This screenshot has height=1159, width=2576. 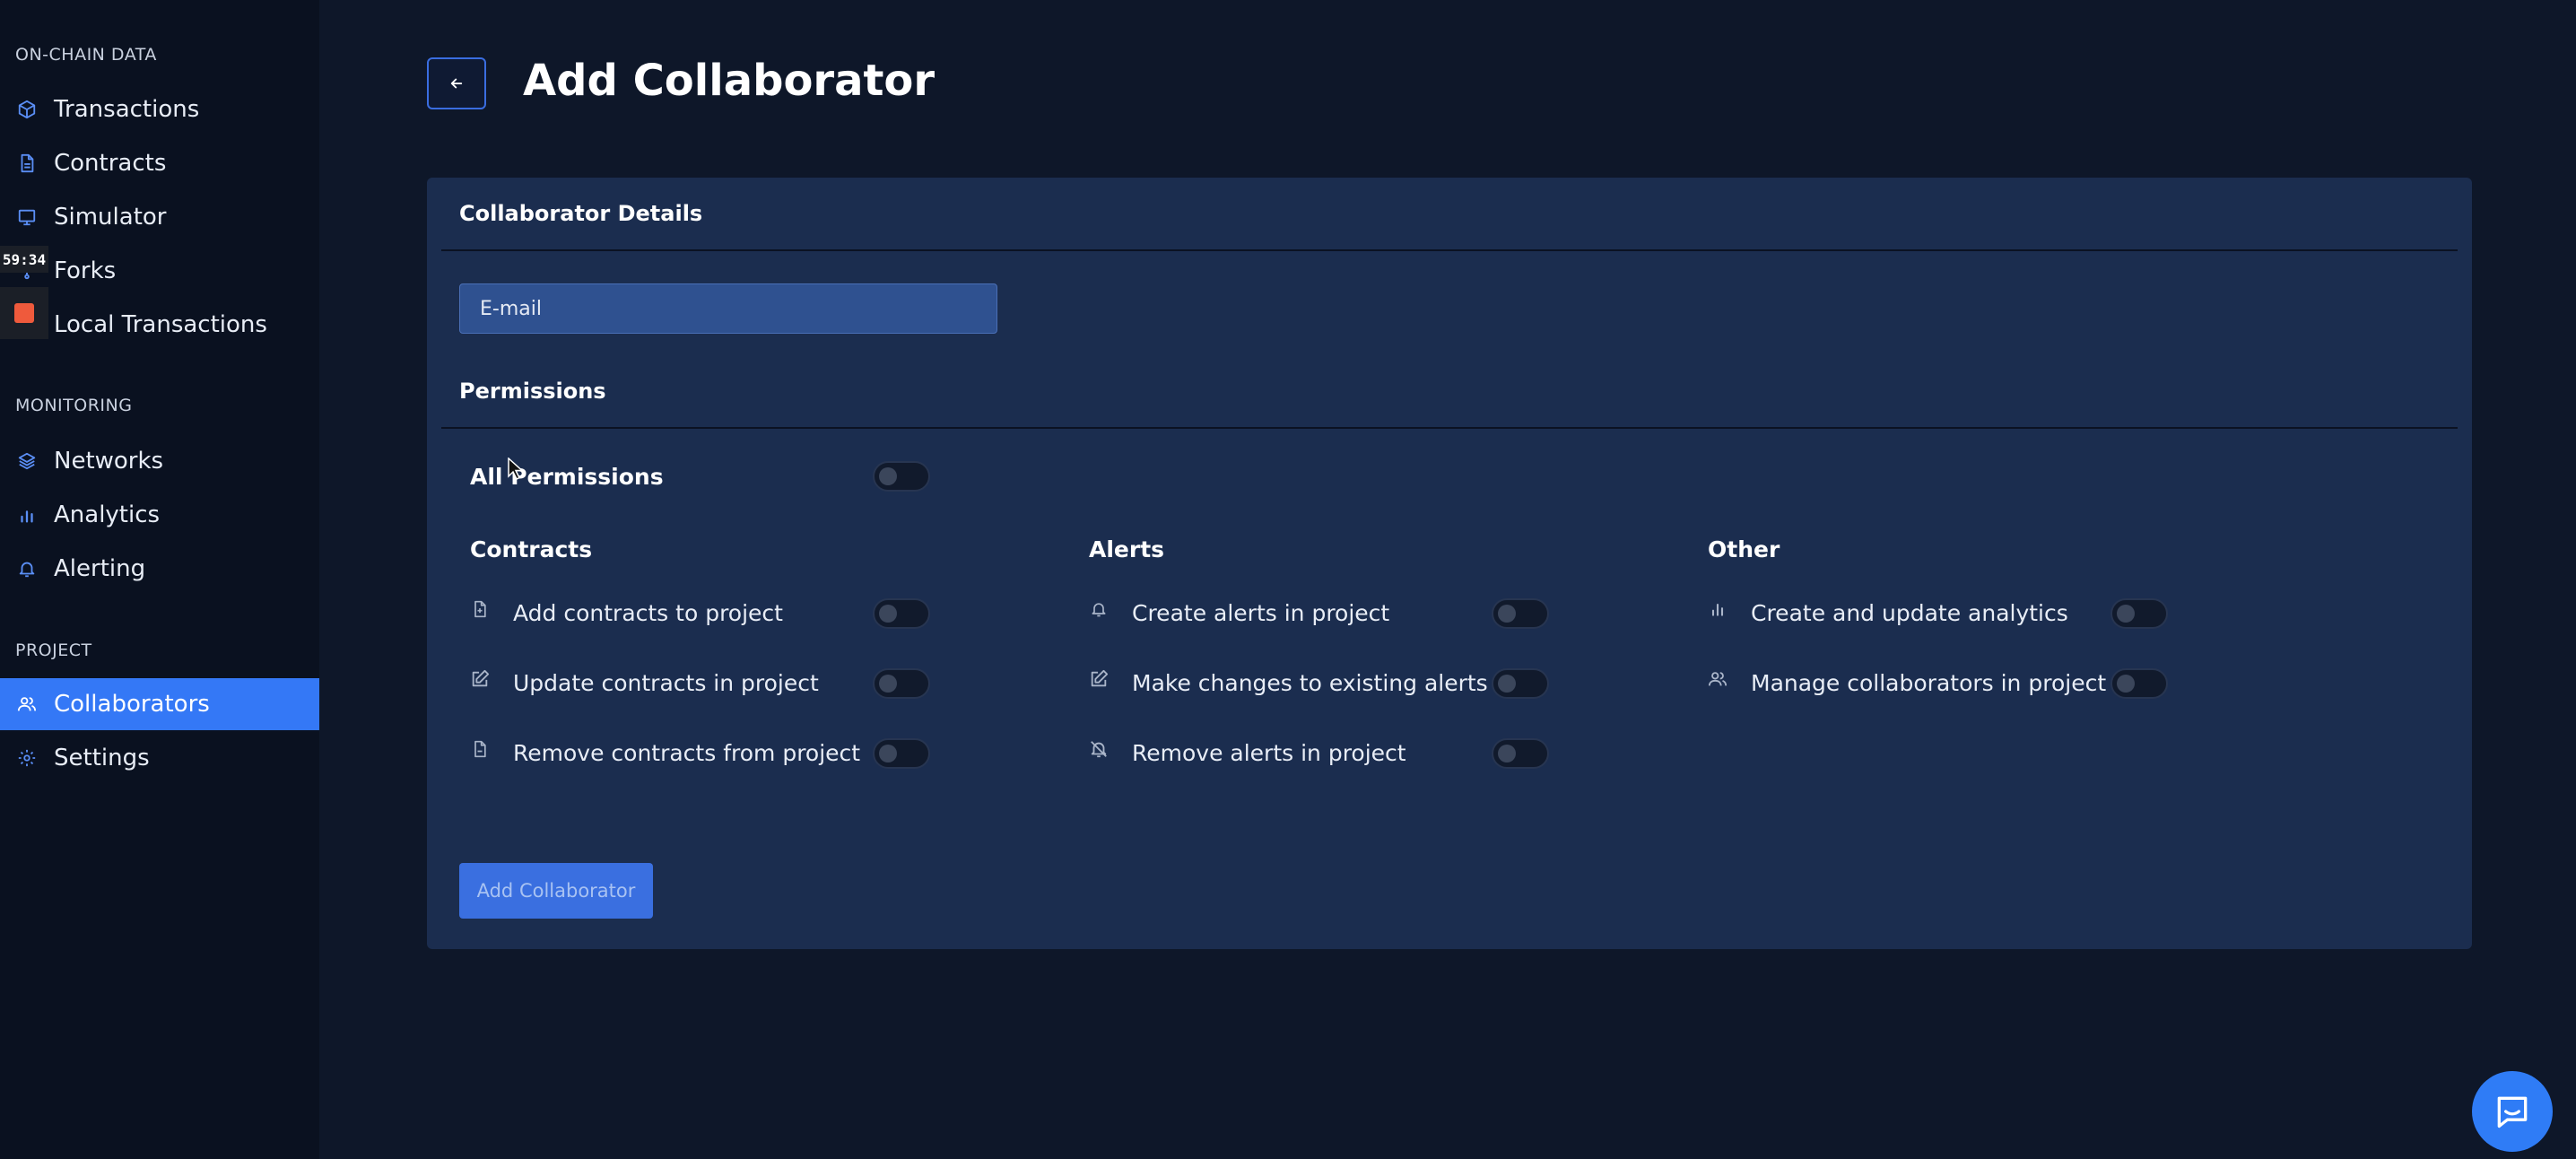 I want to click on sidebar-item-label: Analytics, so click(x=107, y=514).